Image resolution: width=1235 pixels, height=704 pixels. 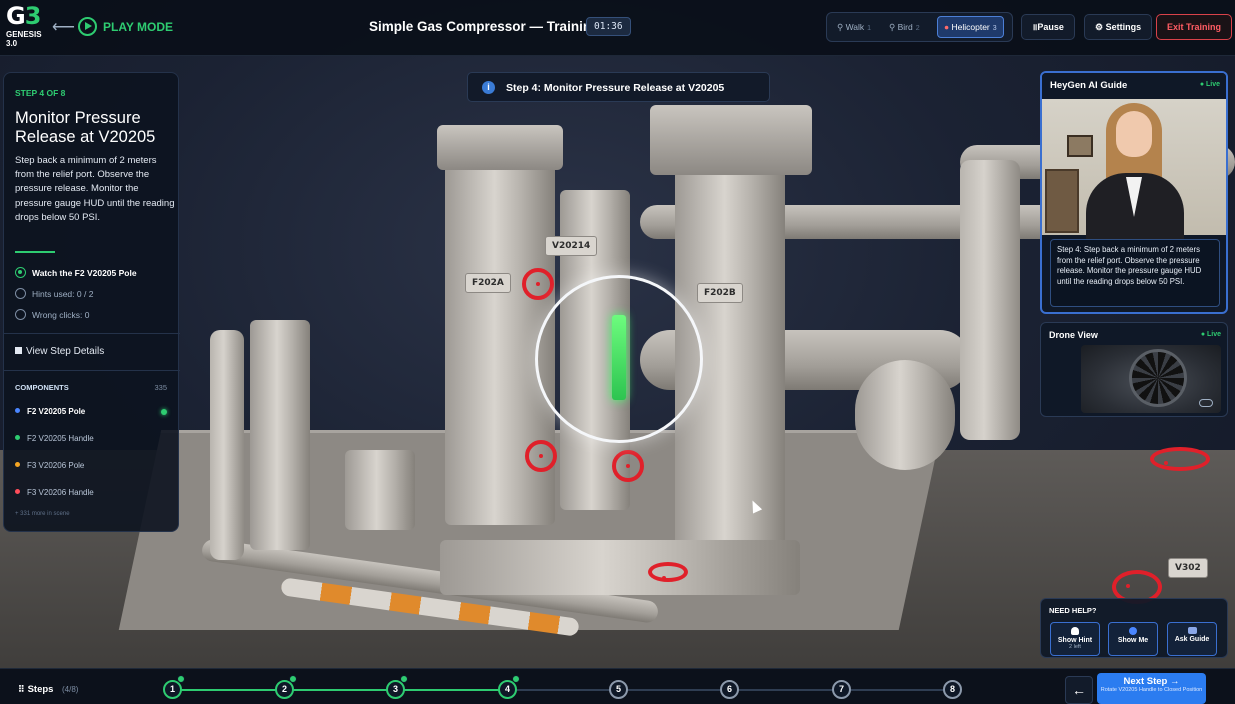 What do you see at coordinates (841, 689) in the screenshot?
I see `step-node-7: 7` at bounding box center [841, 689].